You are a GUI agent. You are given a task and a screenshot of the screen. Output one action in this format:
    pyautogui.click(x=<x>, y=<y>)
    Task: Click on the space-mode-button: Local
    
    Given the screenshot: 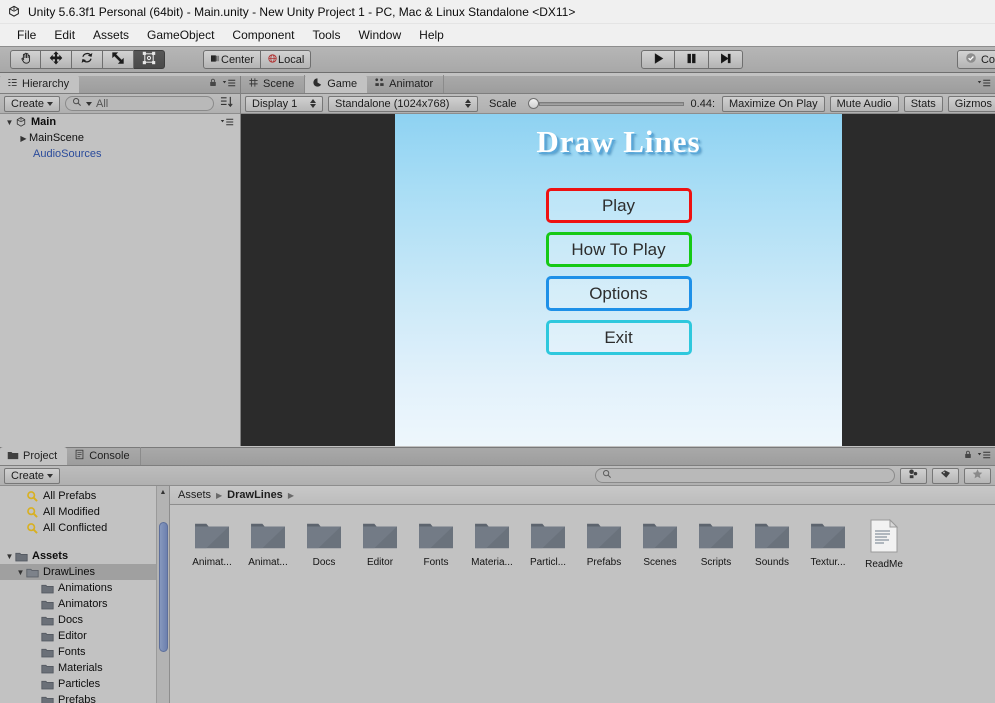 What is the action you would take?
    pyautogui.click(x=286, y=59)
    